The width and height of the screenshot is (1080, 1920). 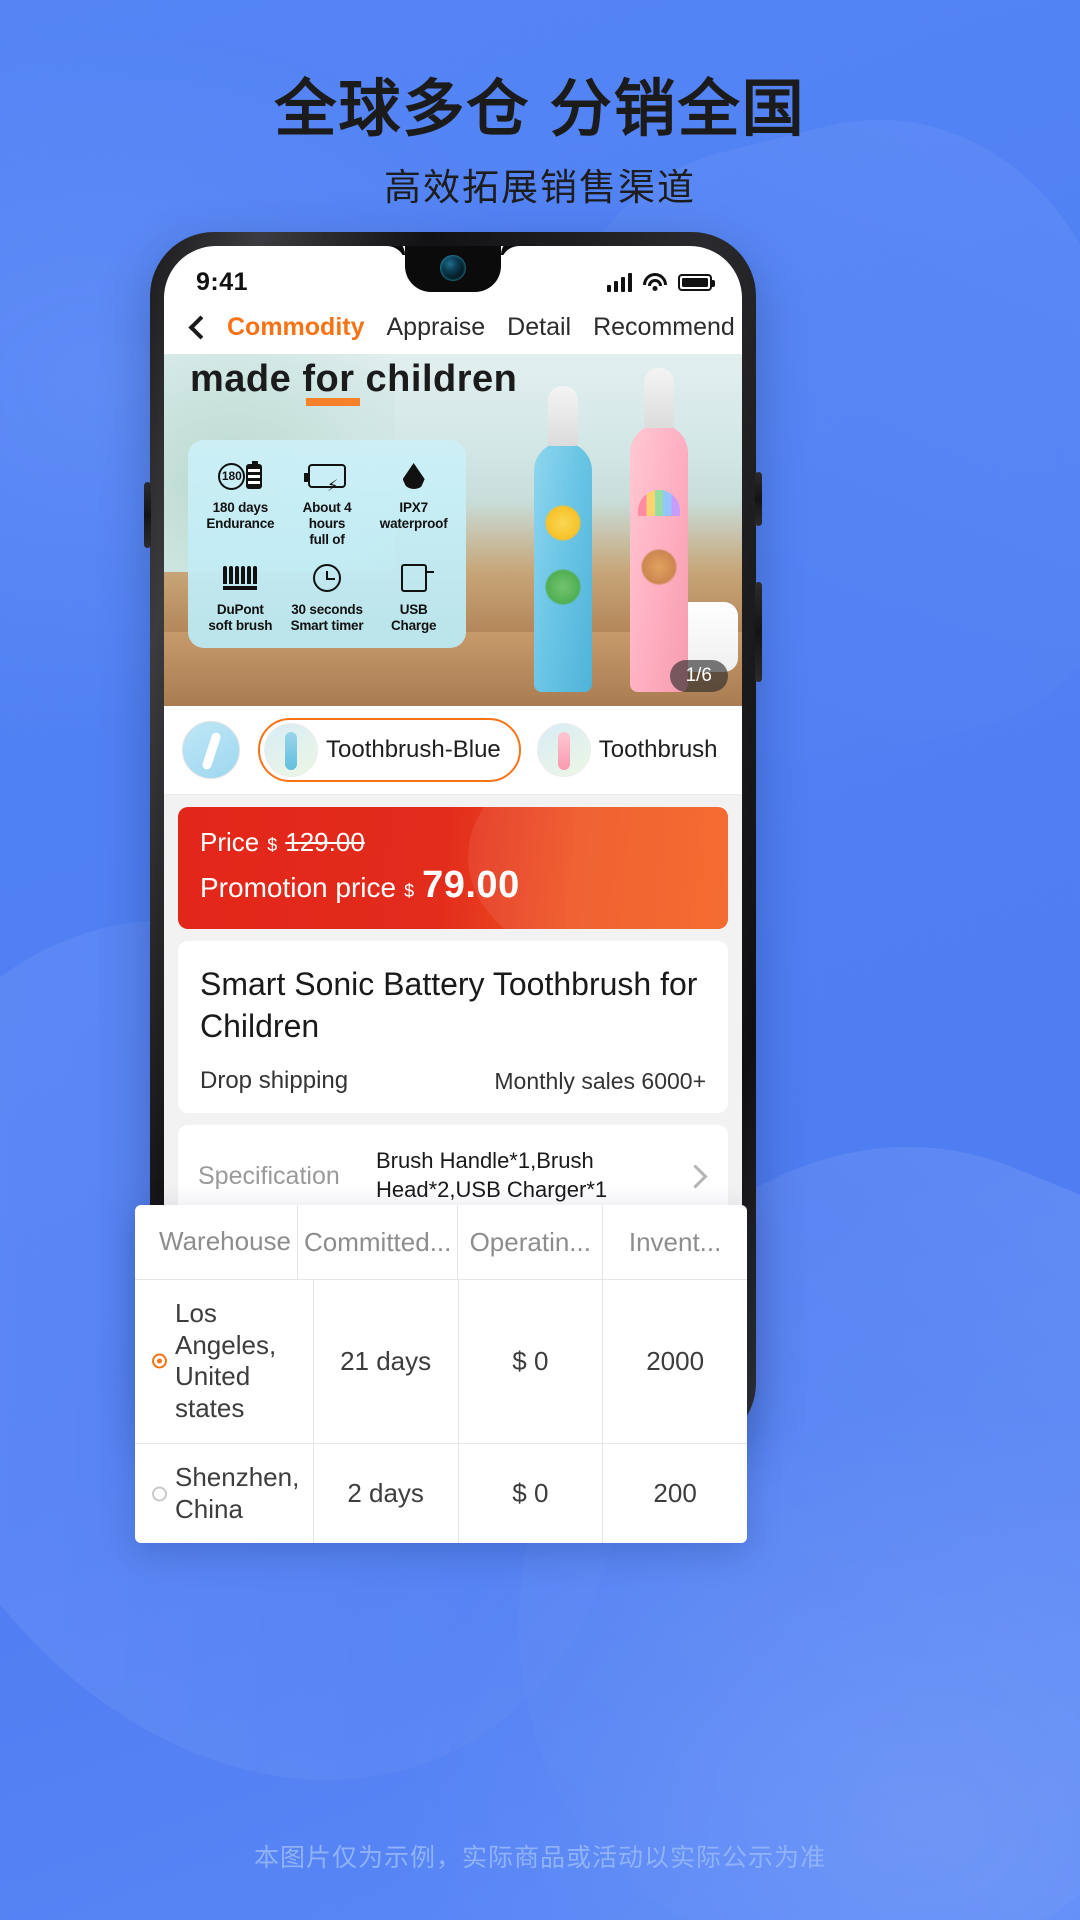 I want to click on phone-left-button, so click(x=147, y=515).